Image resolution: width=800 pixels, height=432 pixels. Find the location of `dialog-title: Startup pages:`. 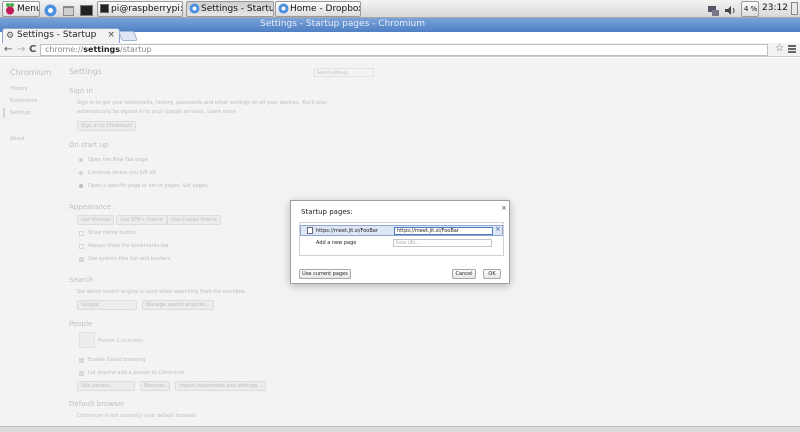

dialog-title: Startup pages: is located at coordinates (327, 212).